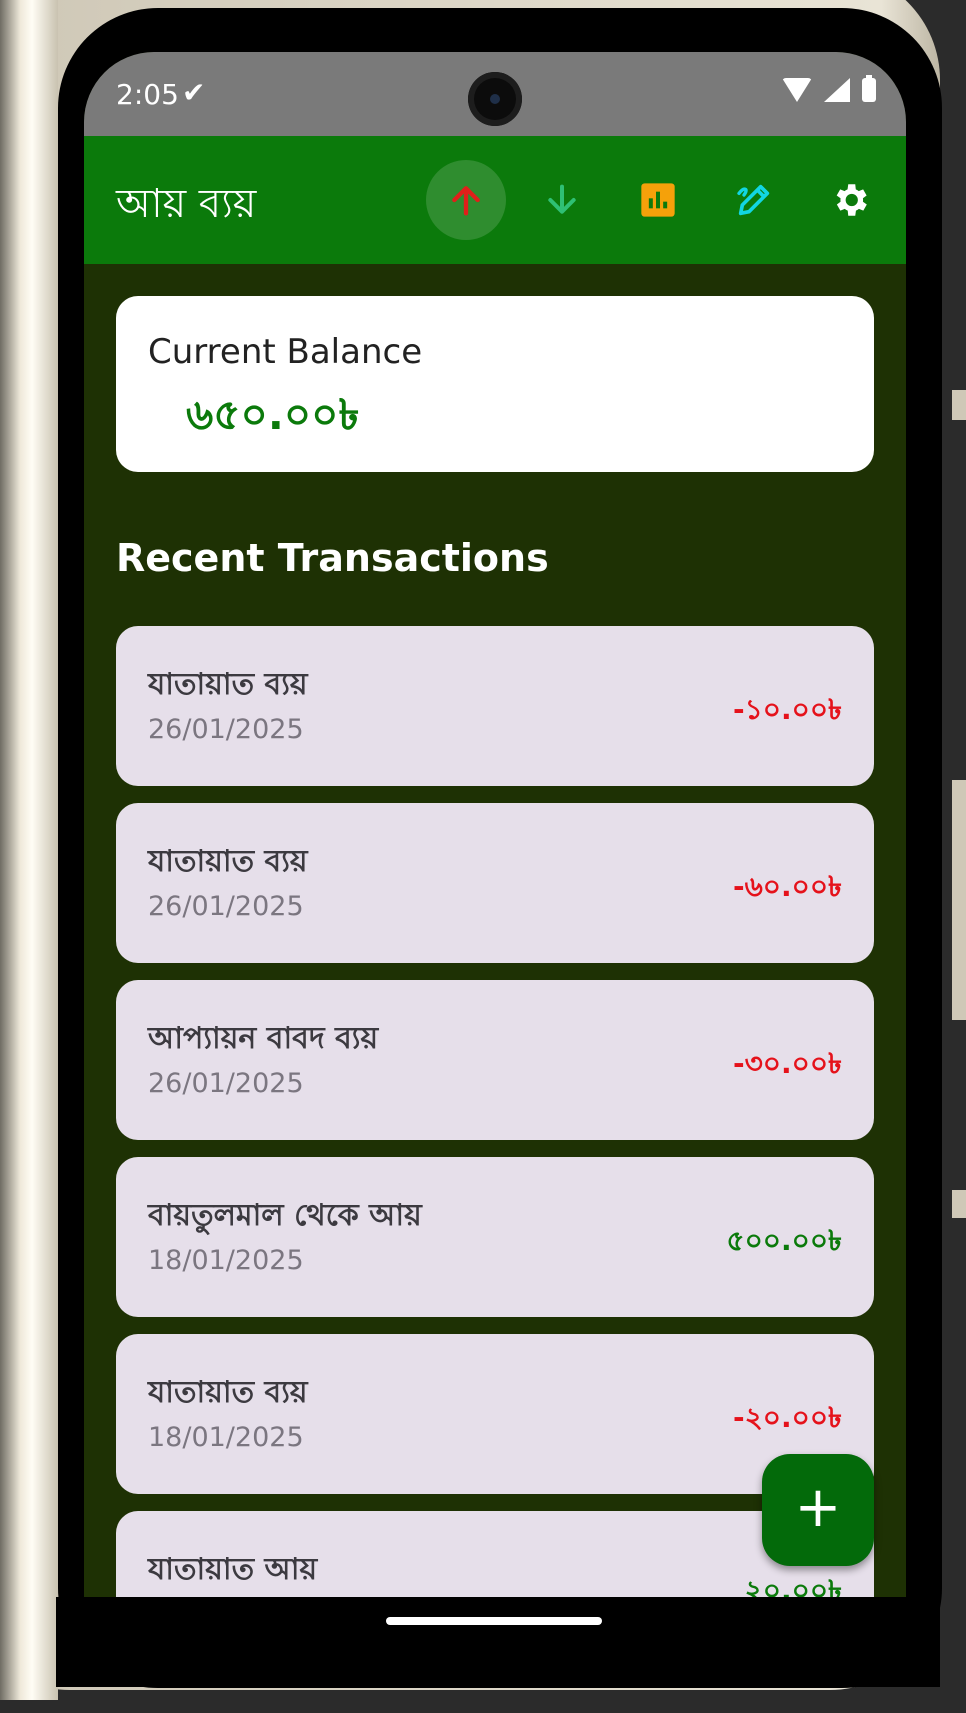 This screenshot has height=1713, width=966. Describe the element at coordinates (495, 706) in the screenshot. I see `transaction-card: যাতায়াত ব্যয় 26/01/2025 -১০.০০৳` at that location.